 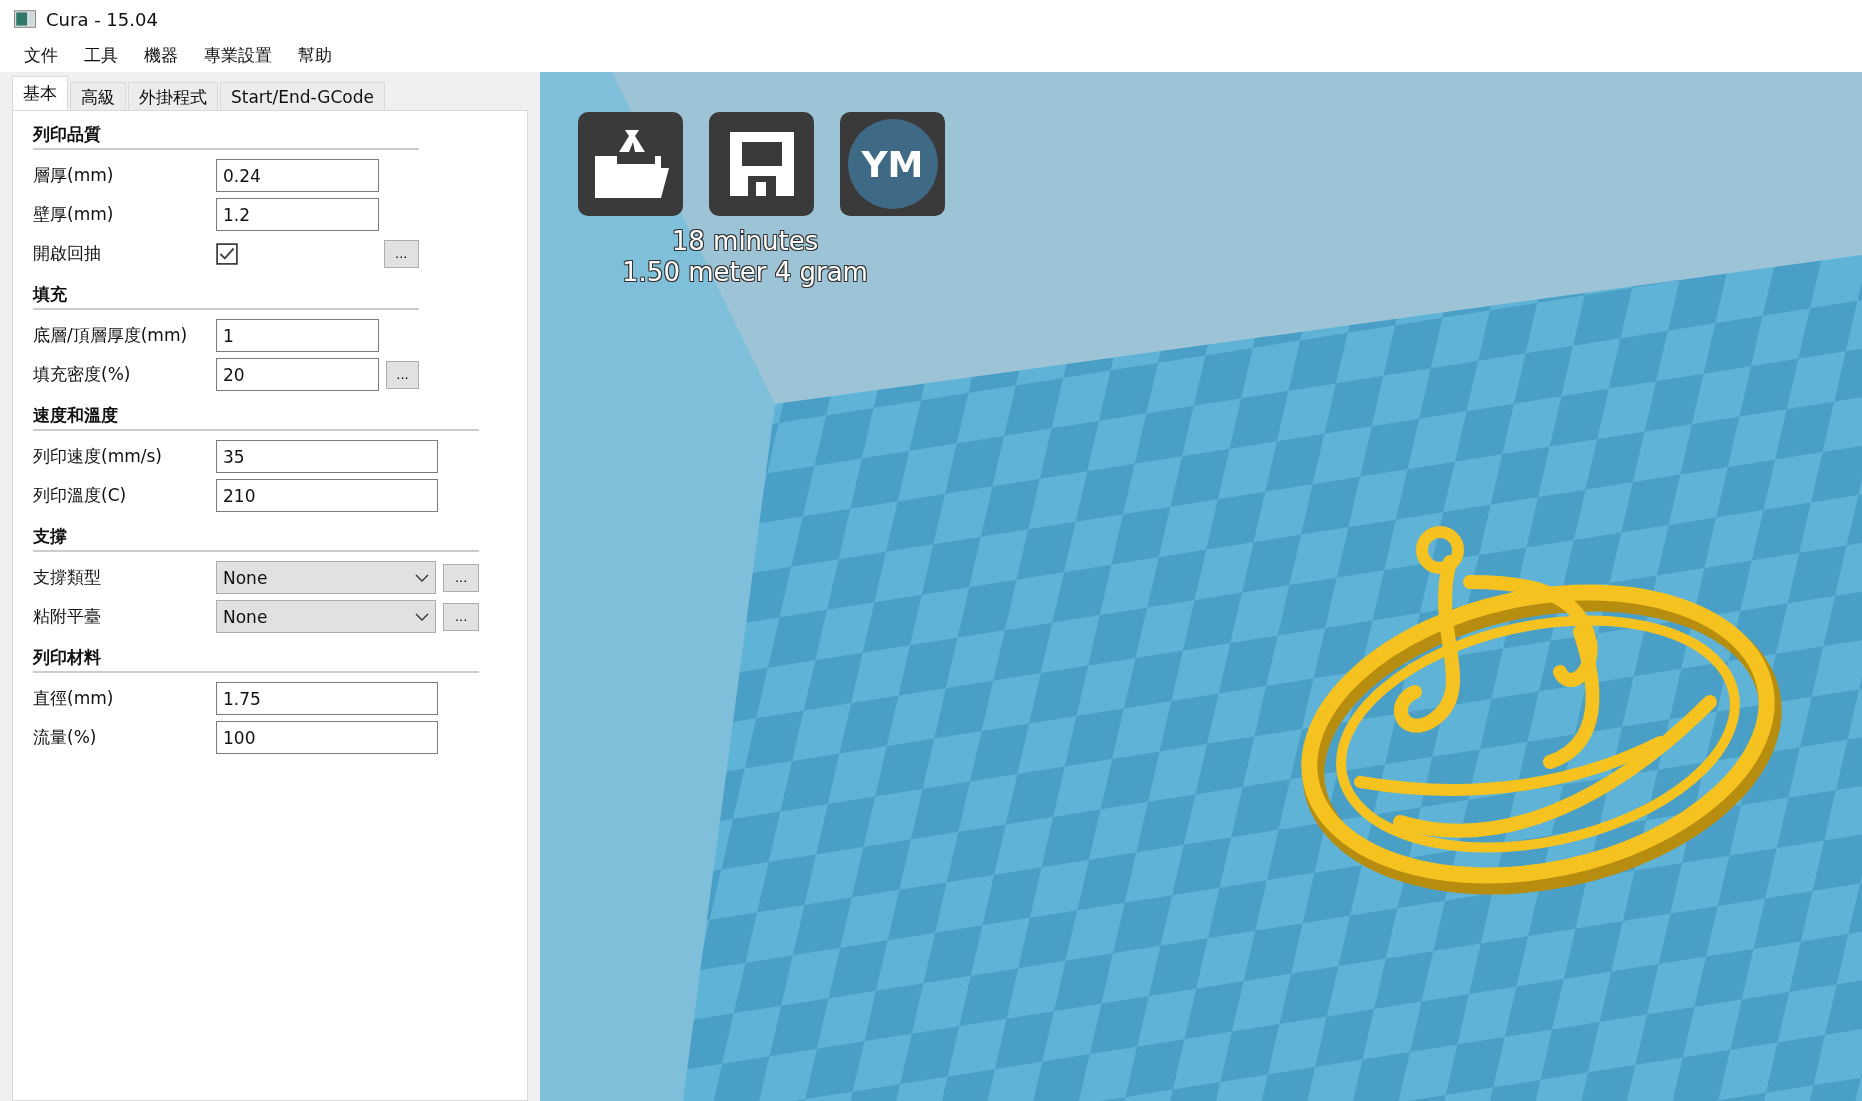 What do you see at coordinates (74, 214) in the screenshot?
I see `setting-label: 壁厚(mm)` at bounding box center [74, 214].